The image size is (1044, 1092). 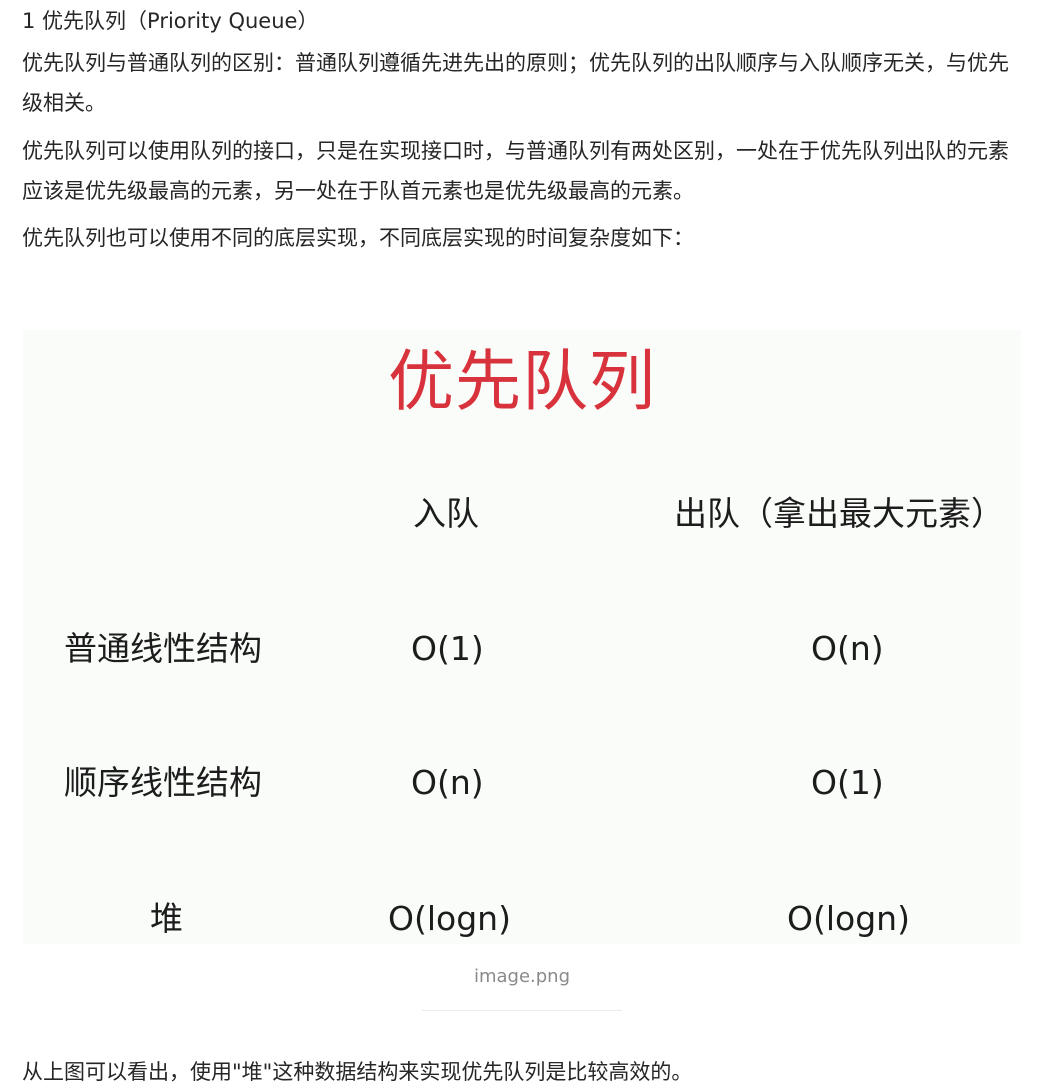 I want to click on figure-title: 优先队列, so click(x=522, y=381).